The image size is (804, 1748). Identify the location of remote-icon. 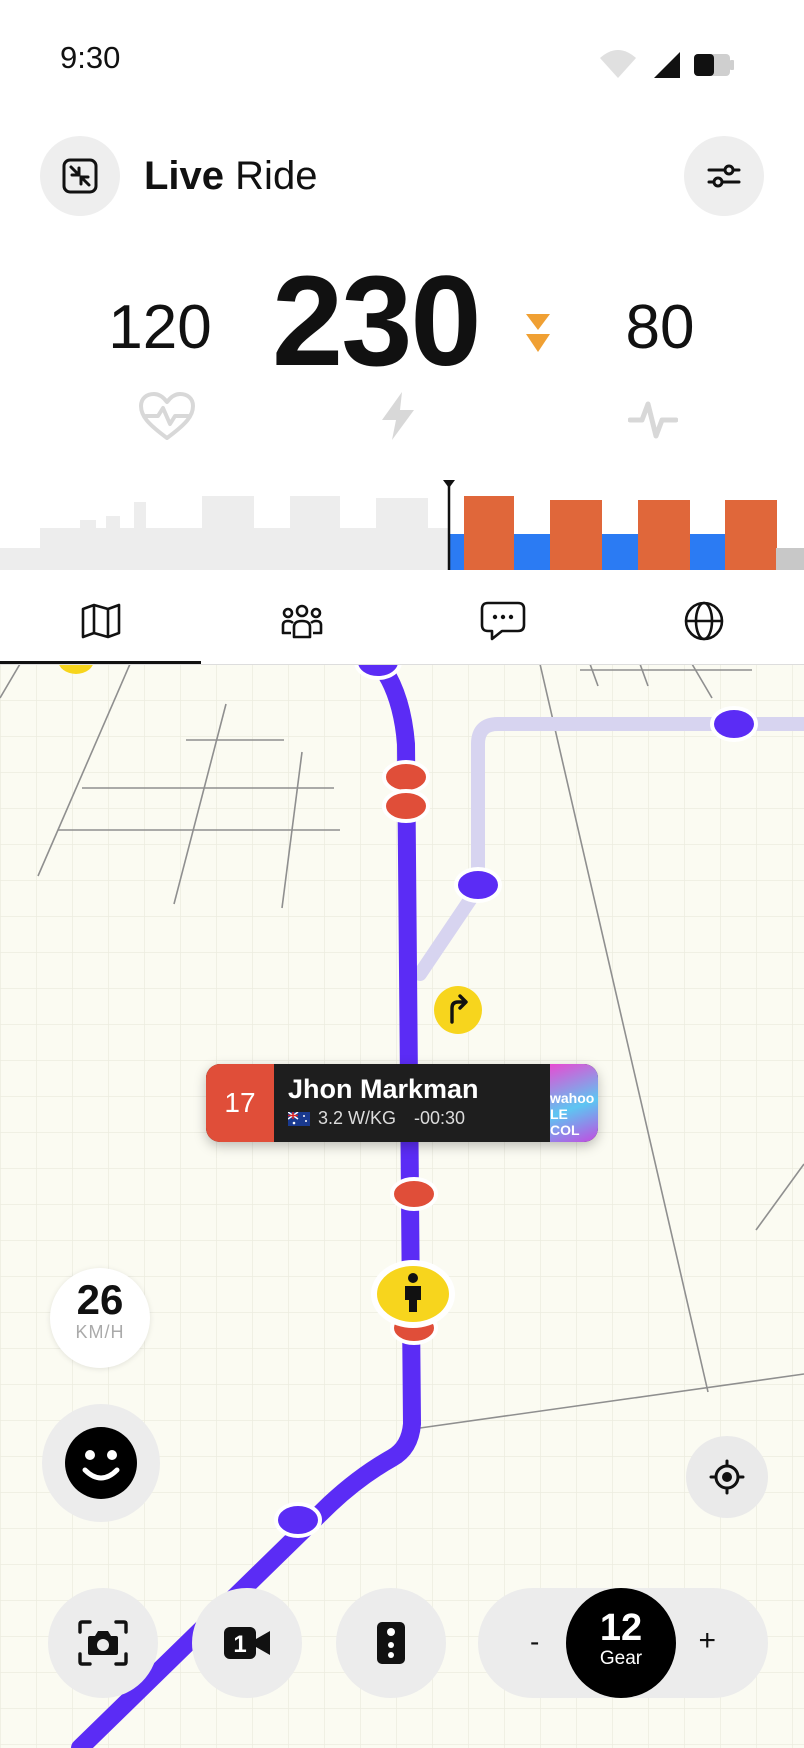
(391, 1643).